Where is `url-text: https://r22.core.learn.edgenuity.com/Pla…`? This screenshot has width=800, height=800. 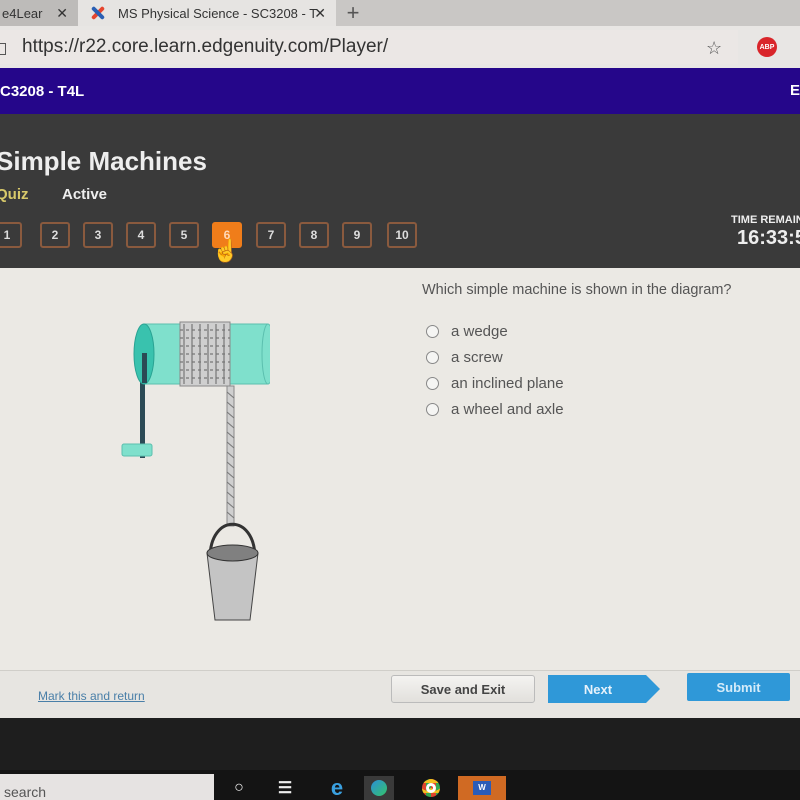
url-text: https://r22.core.learn.edgenuity.com/Pla… is located at coordinates (205, 46).